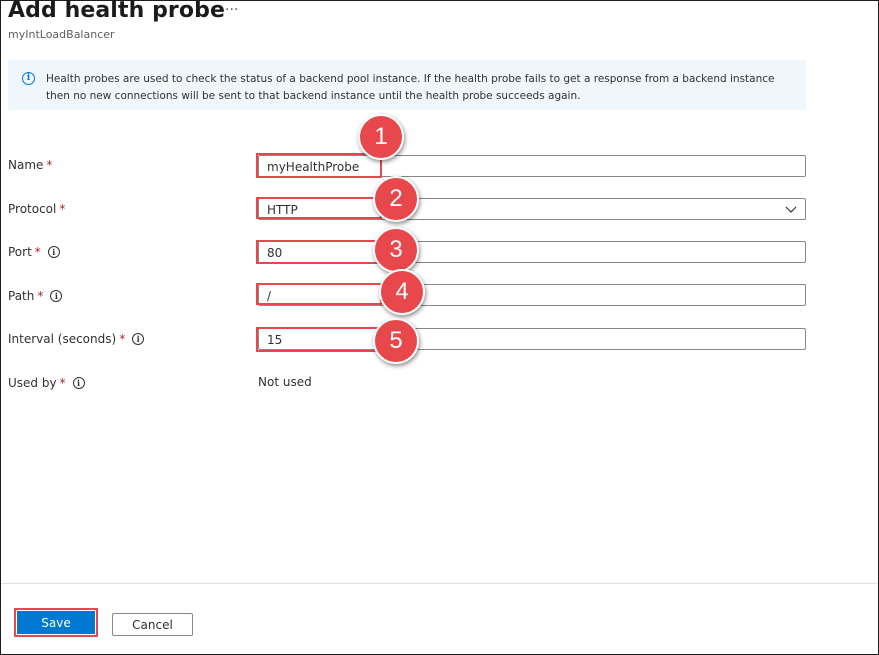 Image resolution: width=879 pixels, height=655 pixels. What do you see at coordinates (532, 252) in the screenshot?
I see `port-field: 80` at bounding box center [532, 252].